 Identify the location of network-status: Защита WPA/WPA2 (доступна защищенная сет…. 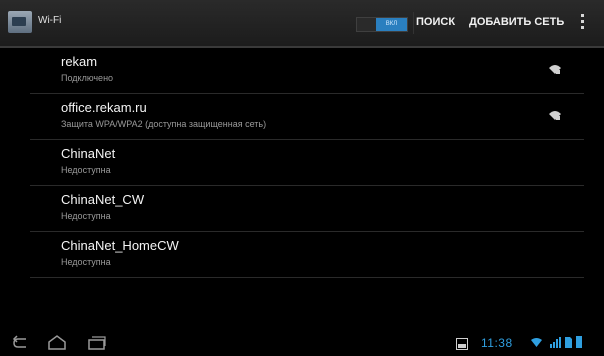
(164, 124).